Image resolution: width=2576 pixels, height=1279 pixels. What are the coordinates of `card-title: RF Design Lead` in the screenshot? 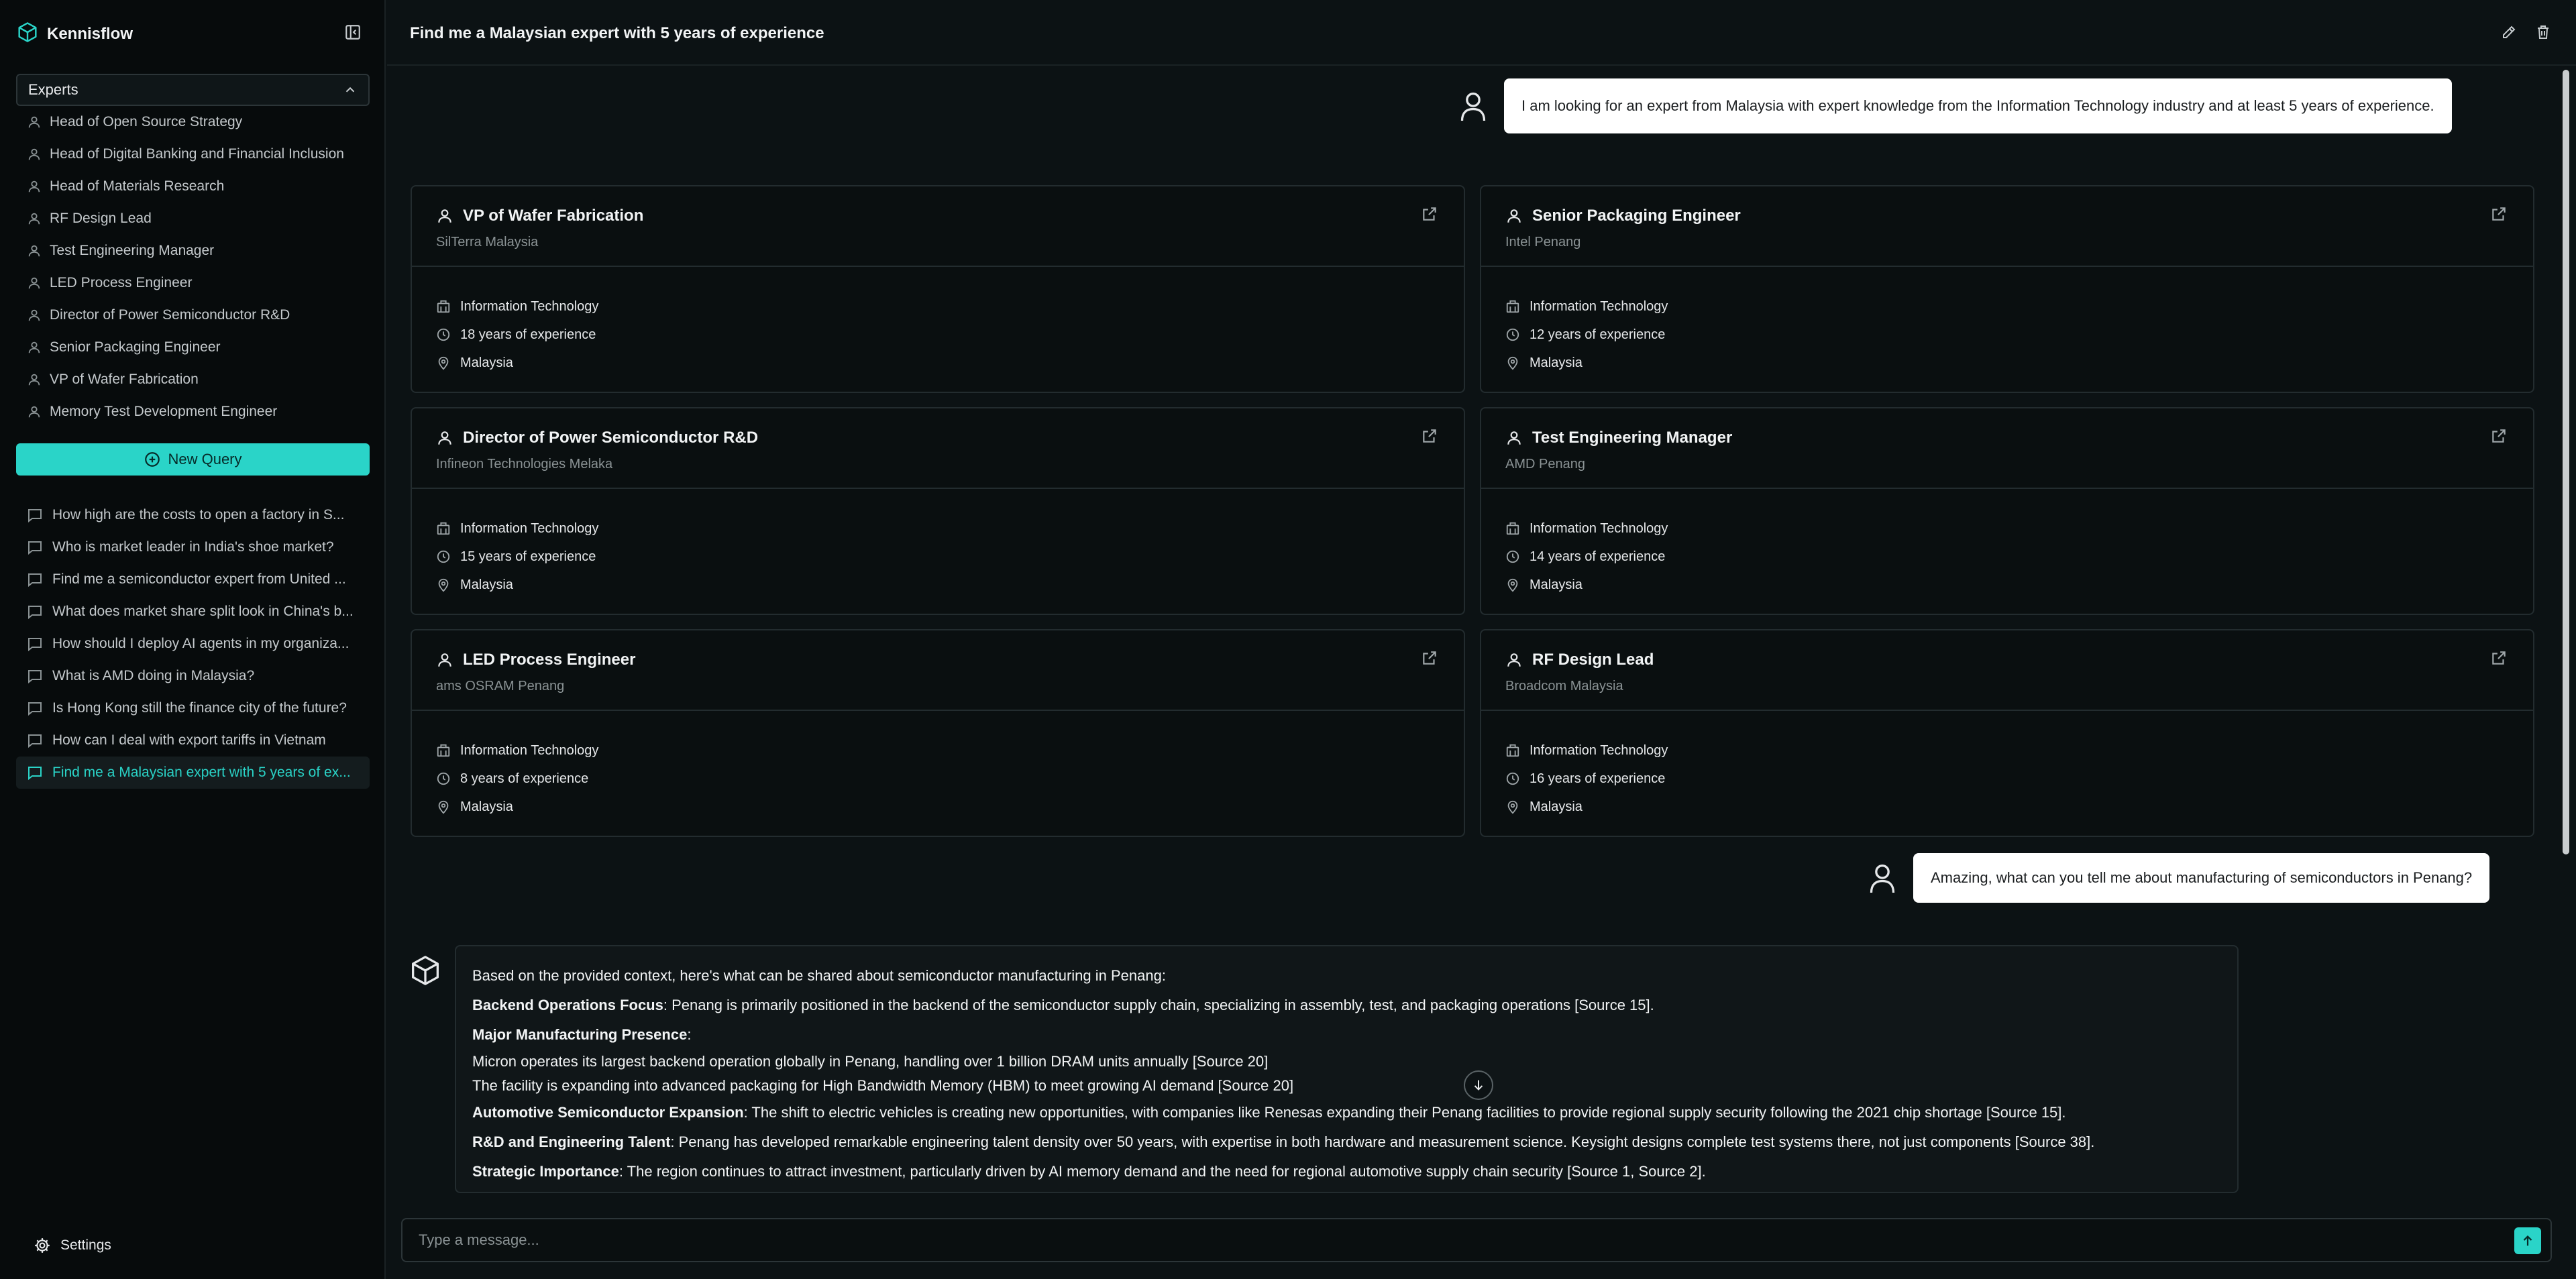 It's located at (1579, 660).